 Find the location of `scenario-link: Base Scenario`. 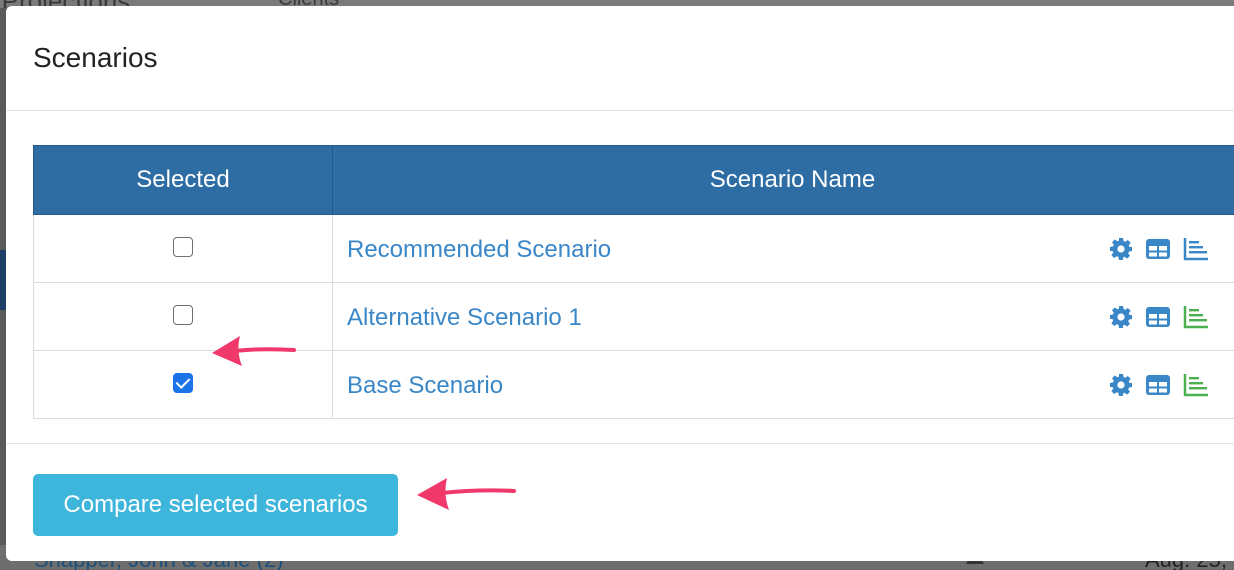

scenario-link: Base Scenario is located at coordinates (425, 386).